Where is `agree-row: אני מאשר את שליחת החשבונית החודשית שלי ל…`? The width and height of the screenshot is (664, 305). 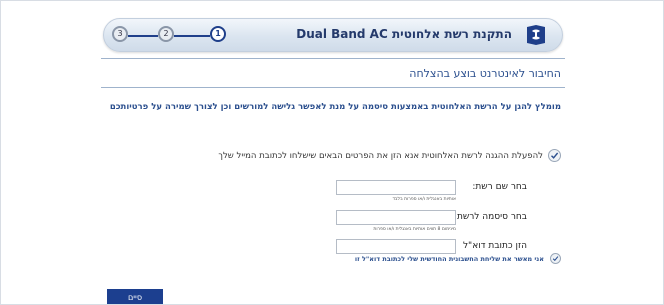 agree-row: אני מאשר את שליחת החשבונית החודשית שלי ל… is located at coordinates (458, 258).